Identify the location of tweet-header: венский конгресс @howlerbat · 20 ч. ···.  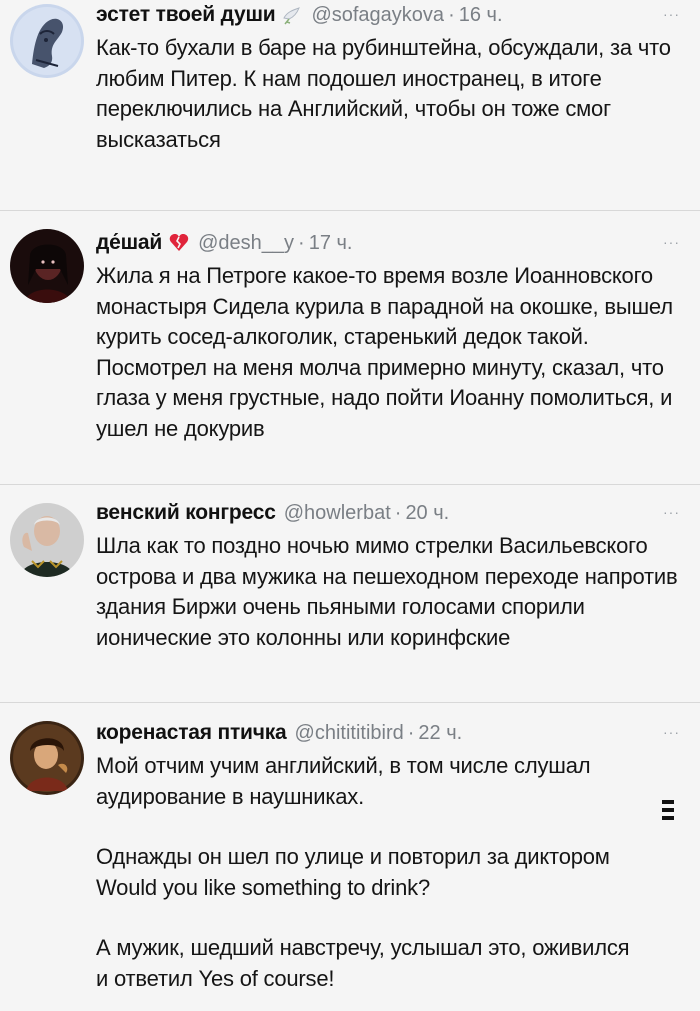
(388, 513).